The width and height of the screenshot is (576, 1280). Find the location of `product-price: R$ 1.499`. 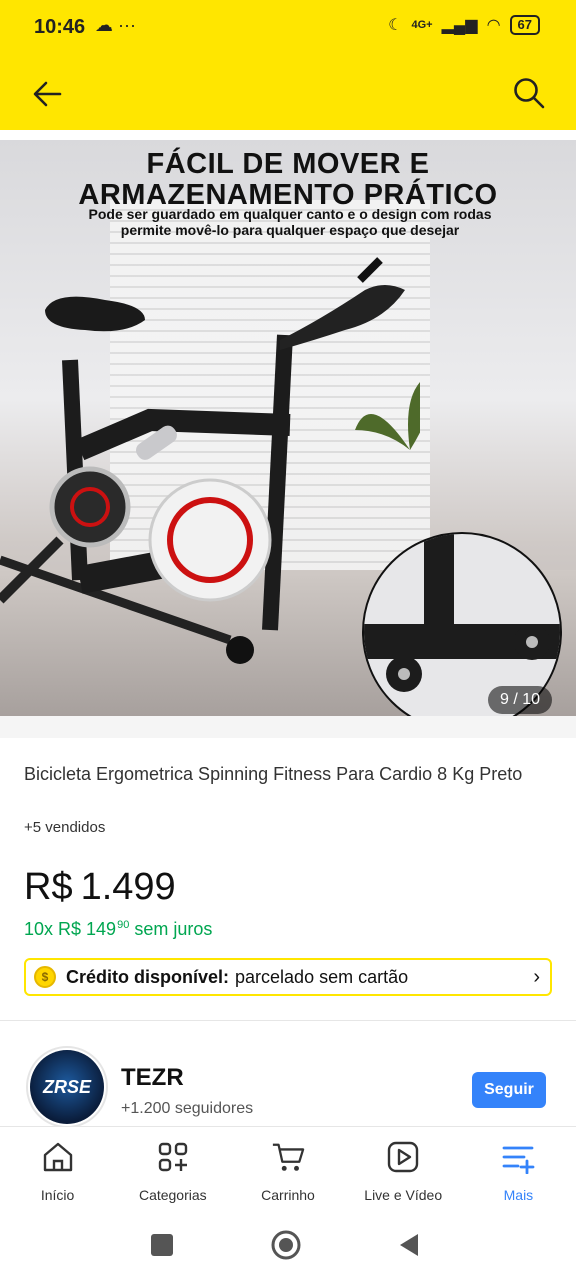

product-price: R$ 1.499 is located at coordinates (100, 887).